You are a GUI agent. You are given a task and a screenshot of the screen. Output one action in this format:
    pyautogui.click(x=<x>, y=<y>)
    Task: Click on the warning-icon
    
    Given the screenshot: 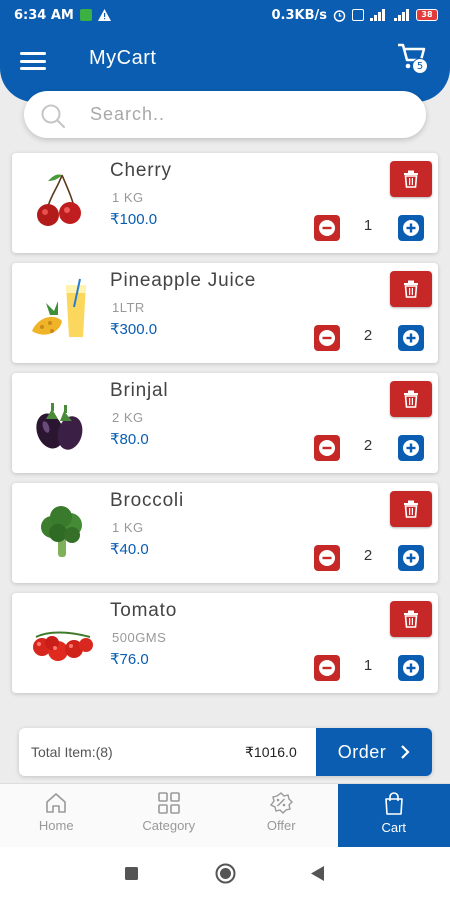 What is the action you would take?
    pyautogui.click(x=104, y=15)
    